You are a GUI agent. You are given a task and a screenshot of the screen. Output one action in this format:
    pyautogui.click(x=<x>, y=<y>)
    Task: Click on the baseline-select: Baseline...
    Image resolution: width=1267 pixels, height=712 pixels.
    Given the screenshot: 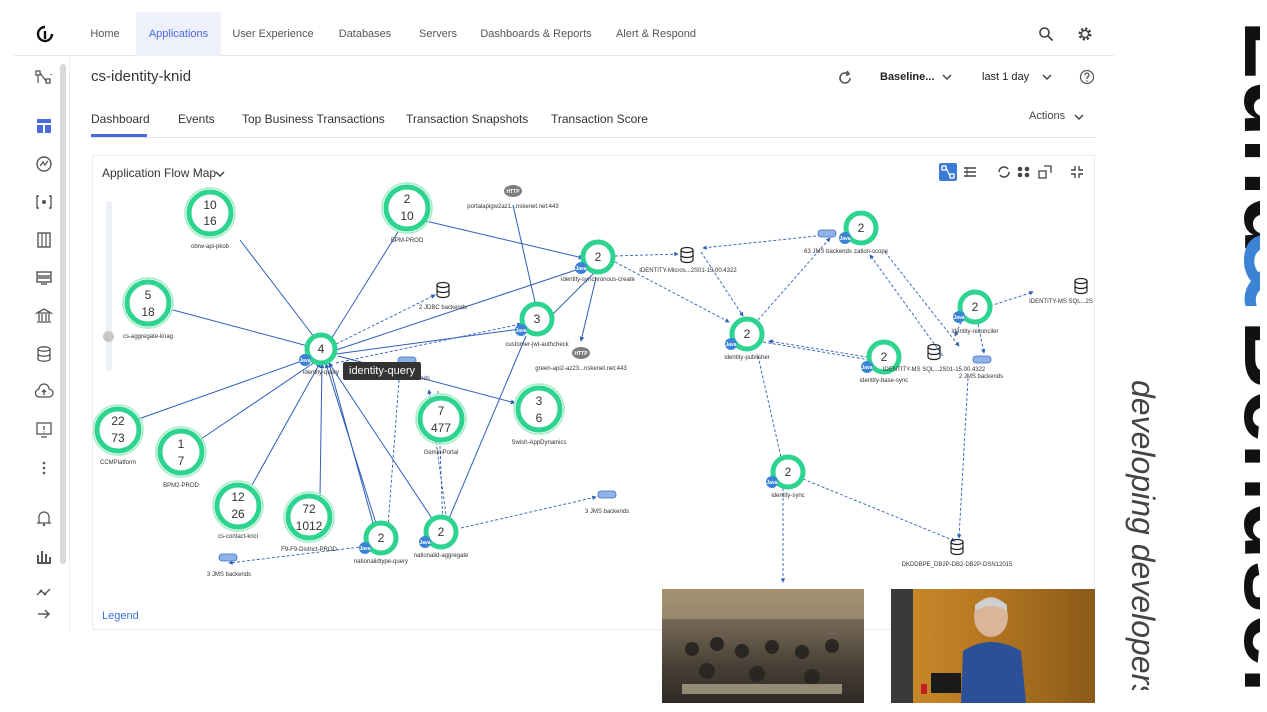 What is the action you would take?
    pyautogui.click(x=916, y=77)
    